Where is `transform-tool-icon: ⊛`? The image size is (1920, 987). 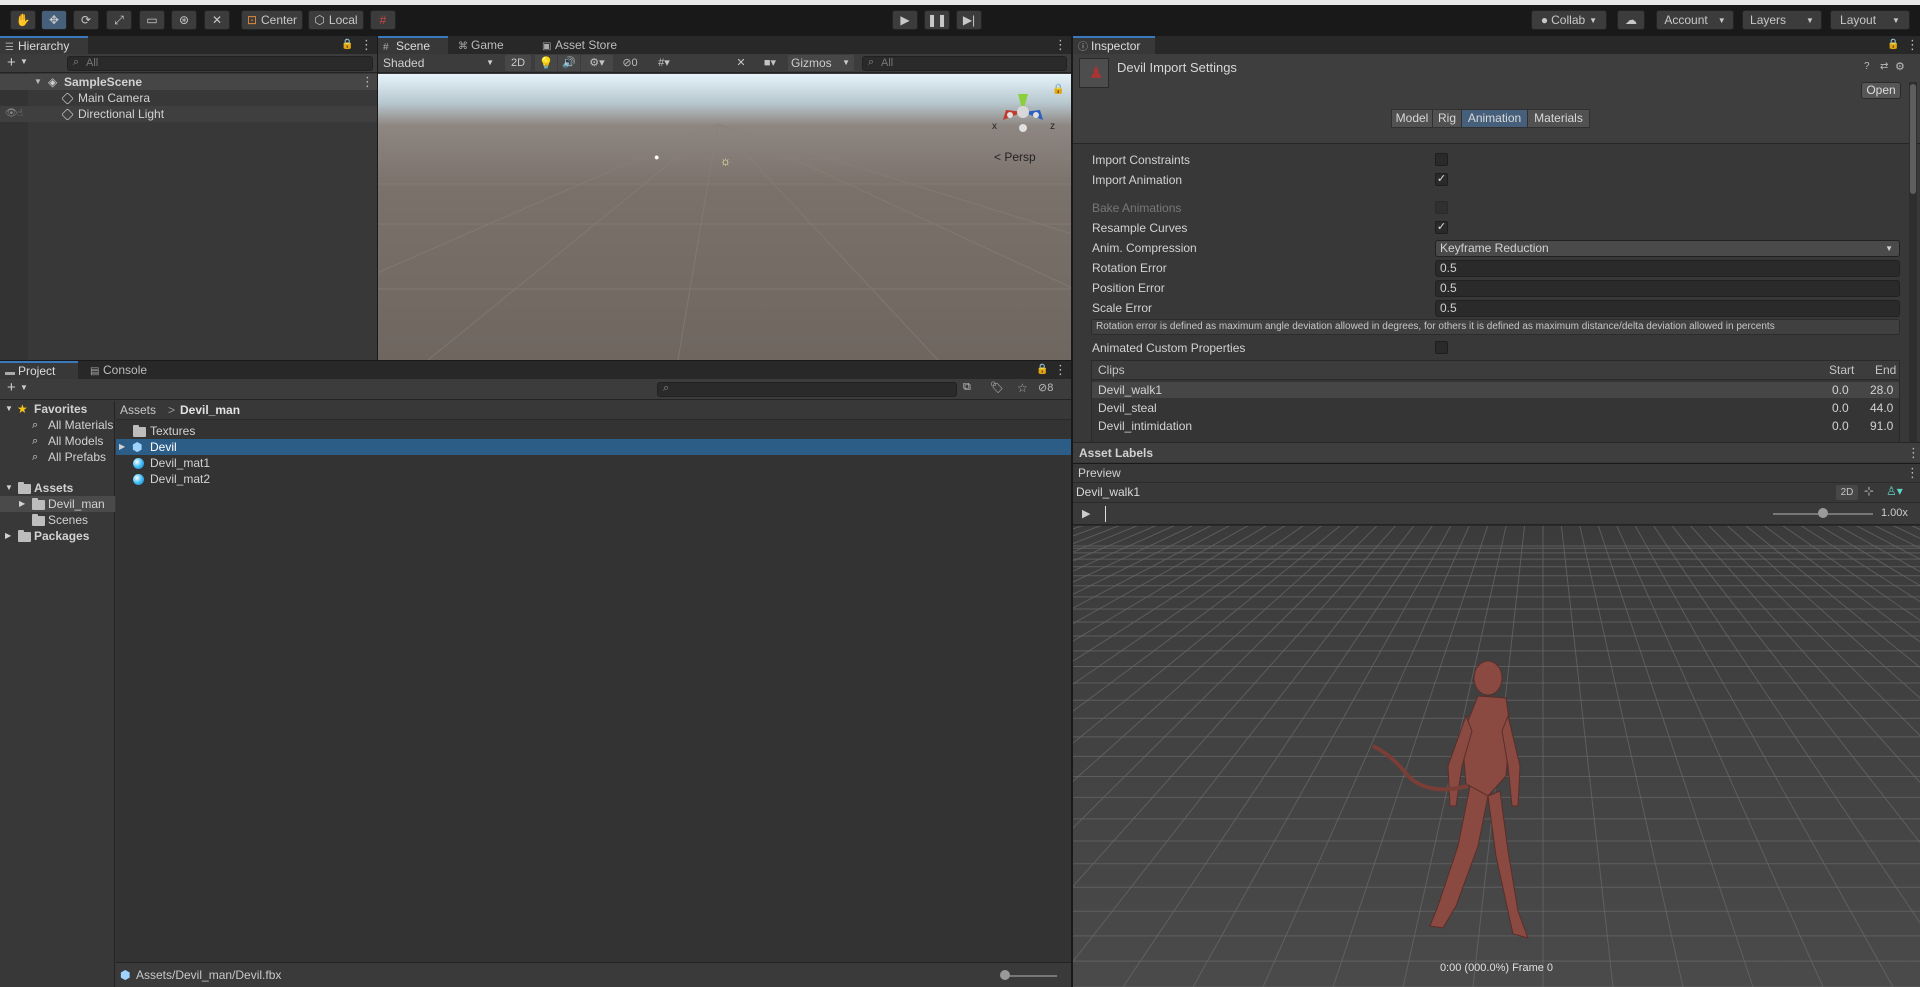 transform-tool-icon: ⊛ is located at coordinates (184, 20).